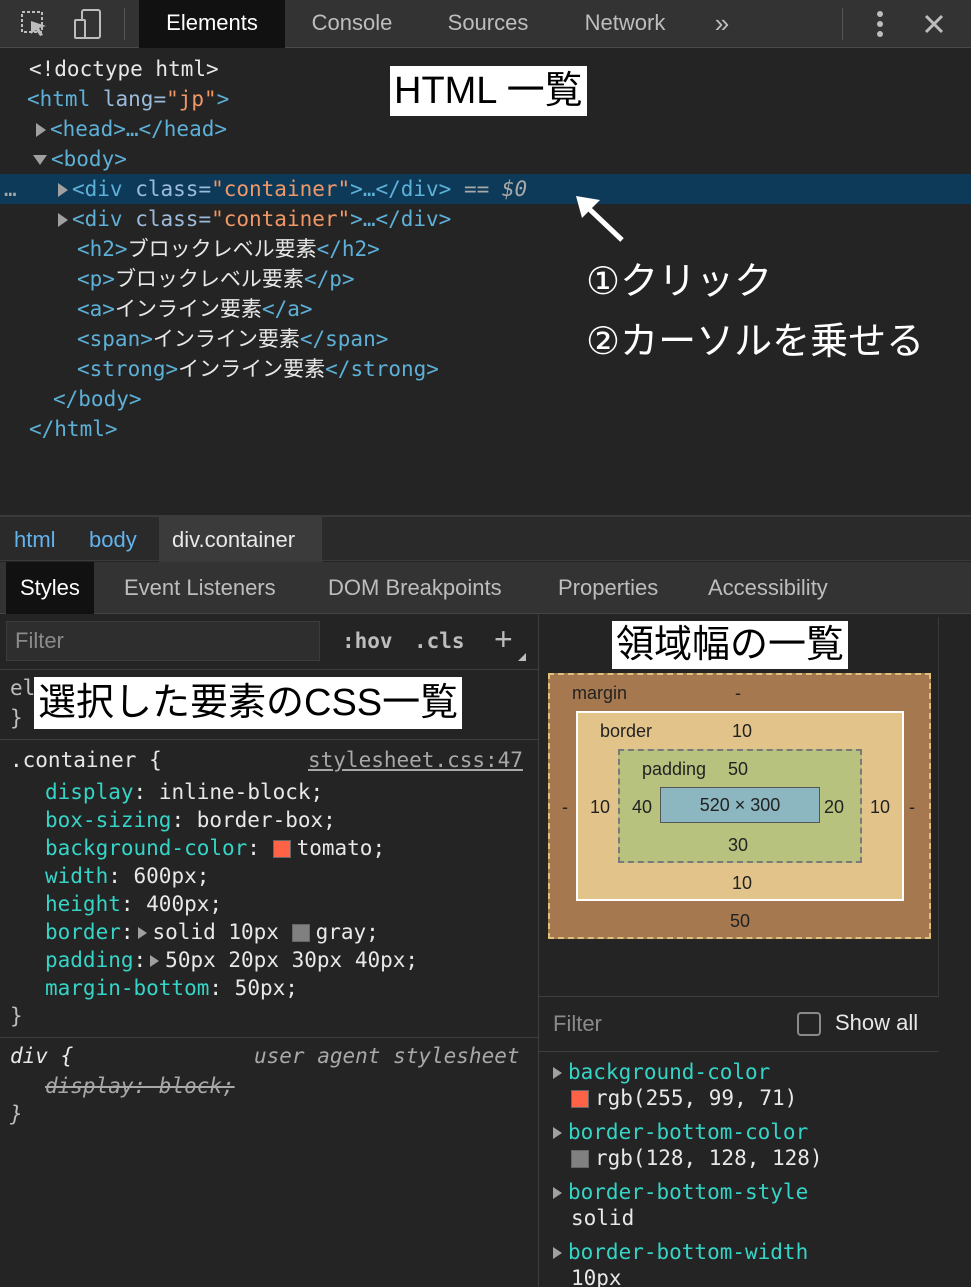 This screenshot has height=1287, width=971. What do you see at coordinates (341, 848) in the screenshot?
I see `property-value: tomato;` at bounding box center [341, 848].